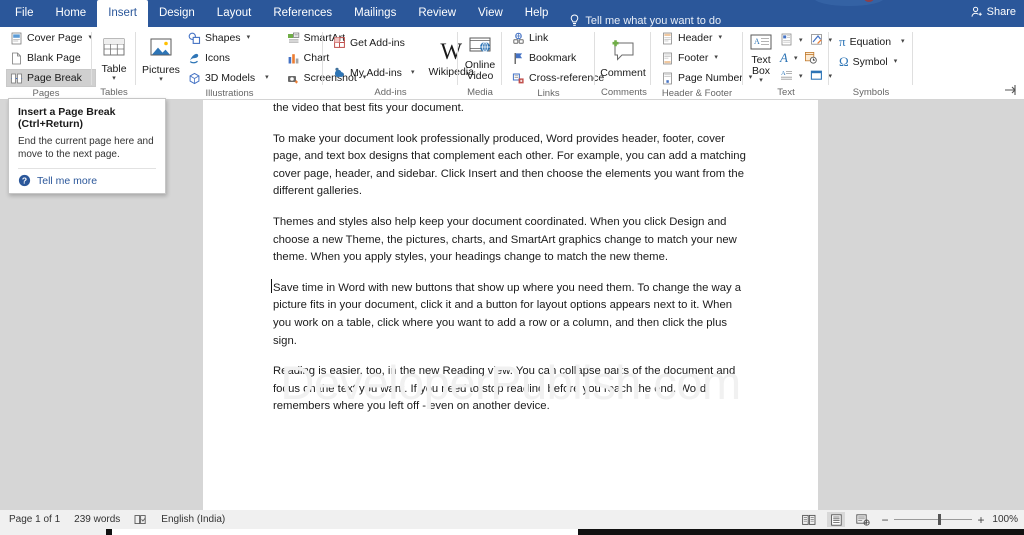  I want to click on tab-file: File, so click(24, 13).